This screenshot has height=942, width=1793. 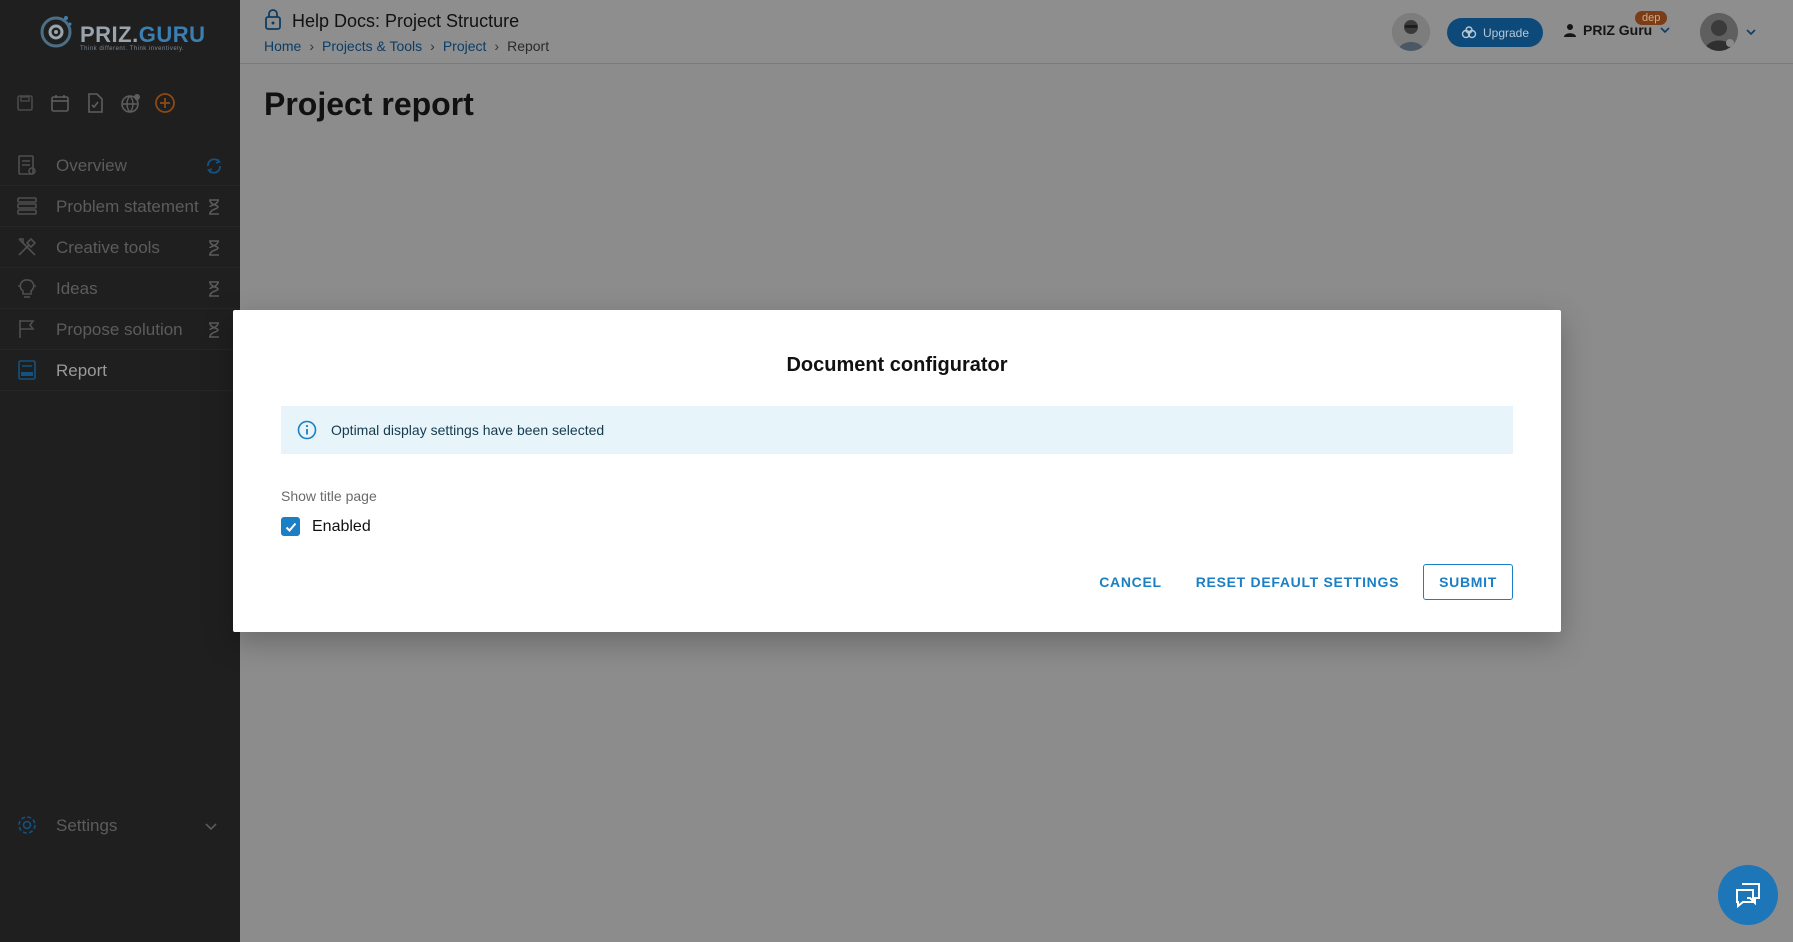 What do you see at coordinates (273, 19) in the screenshot?
I see `lock-icon` at bounding box center [273, 19].